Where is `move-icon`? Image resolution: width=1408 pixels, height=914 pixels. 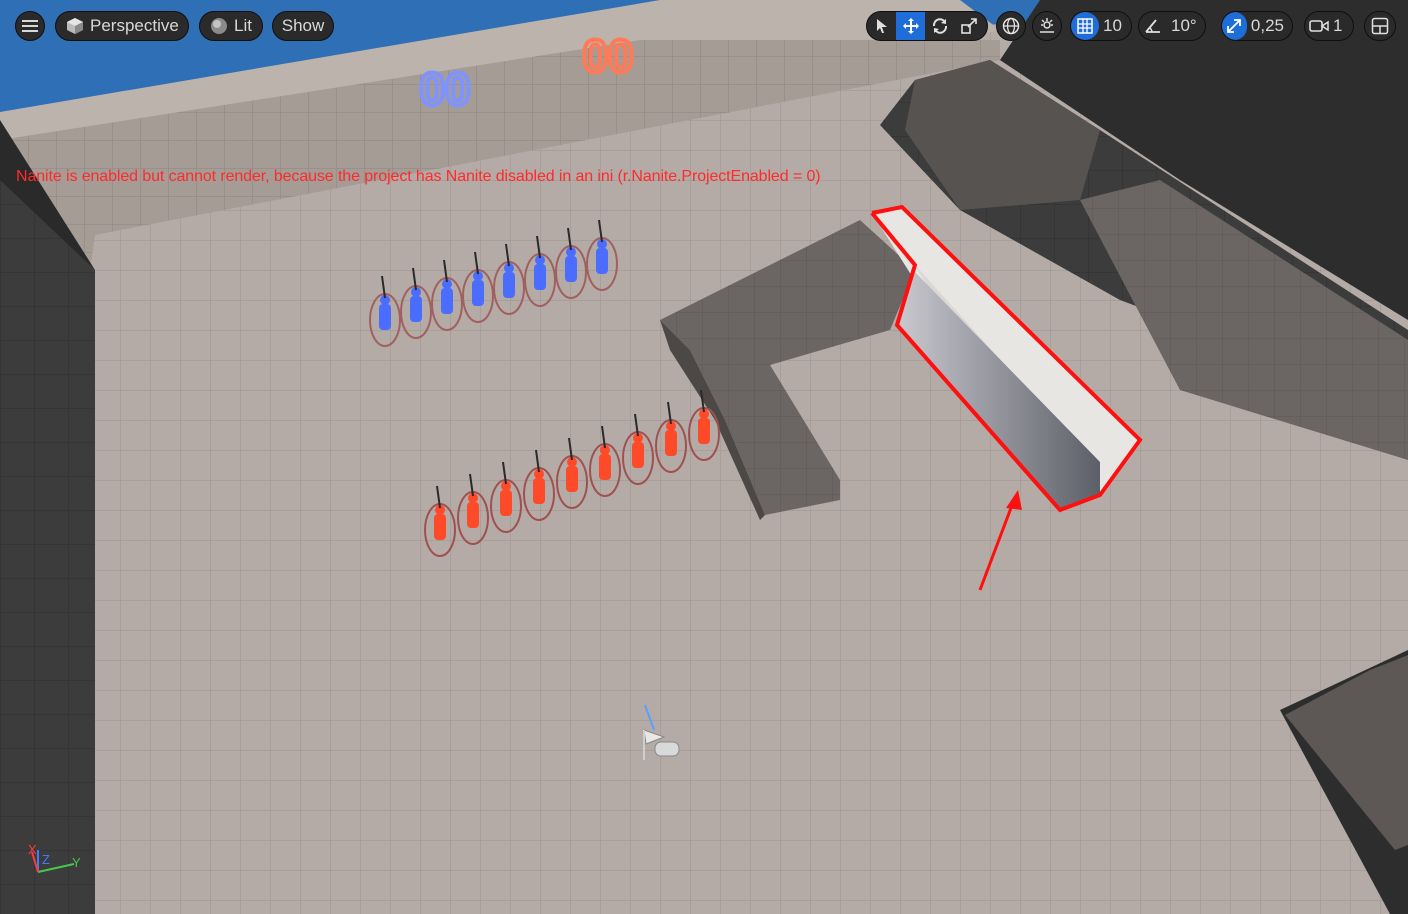 move-icon is located at coordinates (911, 26).